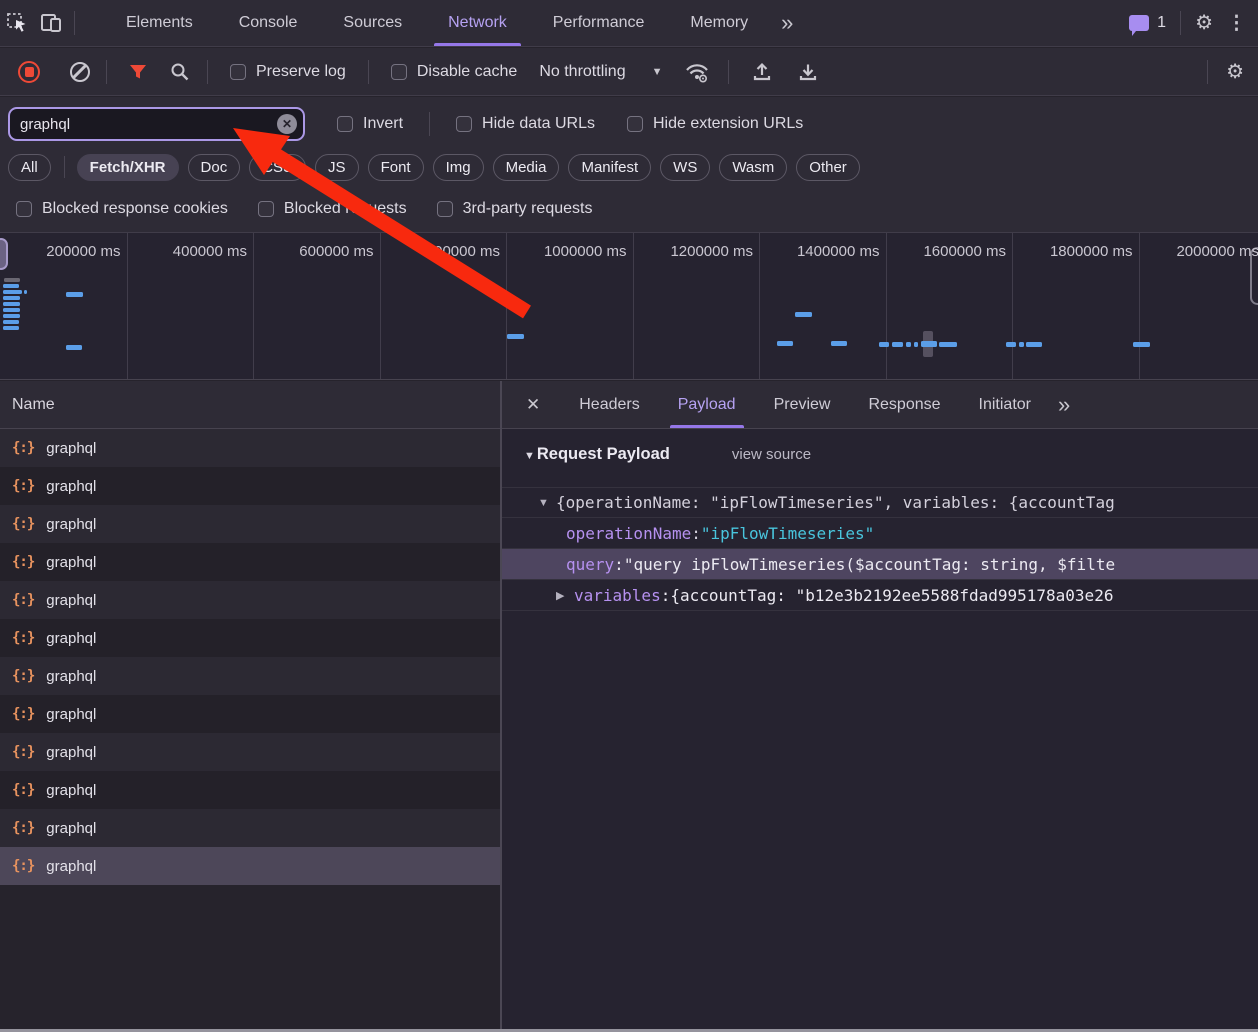  I want to click on search-icon, so click(180, 72).